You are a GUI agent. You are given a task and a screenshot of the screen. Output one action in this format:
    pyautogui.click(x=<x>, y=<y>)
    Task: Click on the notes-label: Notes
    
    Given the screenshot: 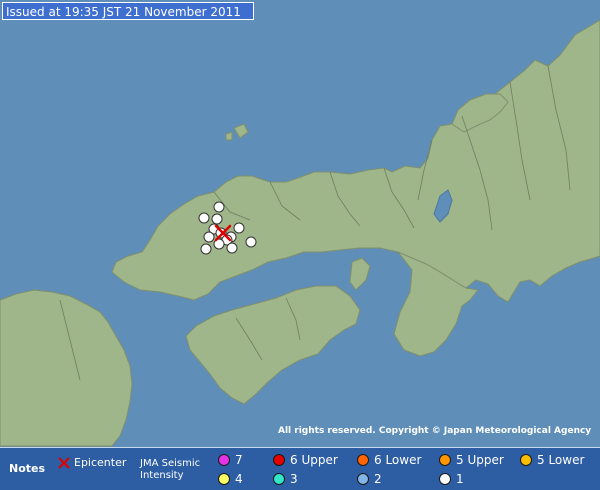 What is the action you would take?
    pyautogui.click(x=27, y=468)
    